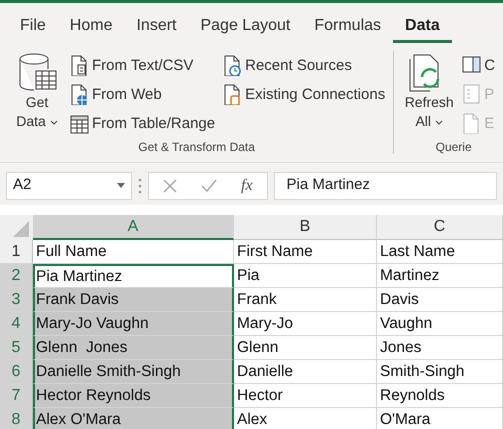 The width and height of the screenshot is (503, 429). What do you see at coordinates (348, 29) in the screenshot?
I see `ribbon-tab: Formulas` at bounding box center [348, 29].